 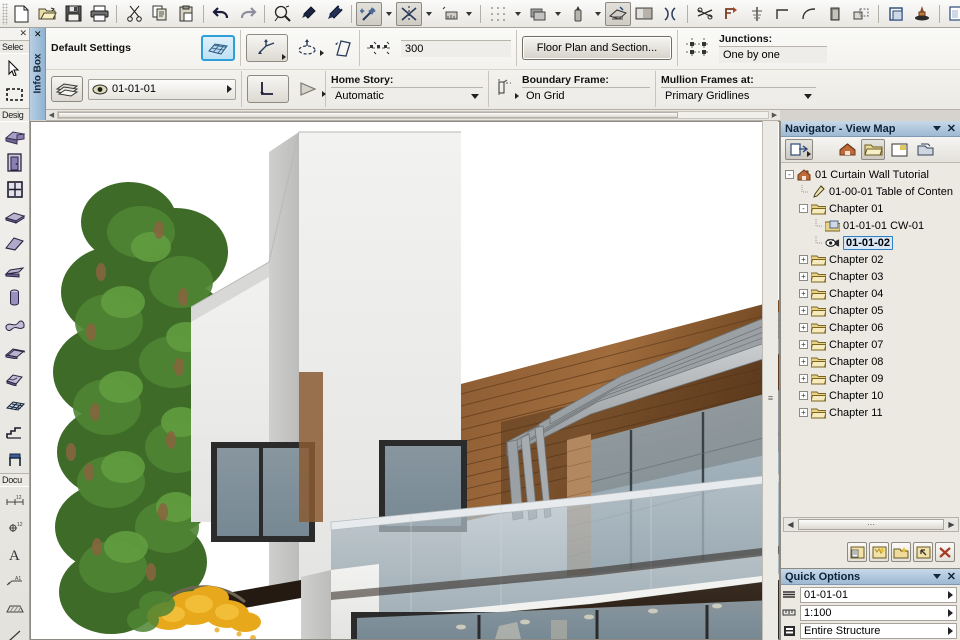 I want to click on roof-tool-icon, so click(x=14, y=243).